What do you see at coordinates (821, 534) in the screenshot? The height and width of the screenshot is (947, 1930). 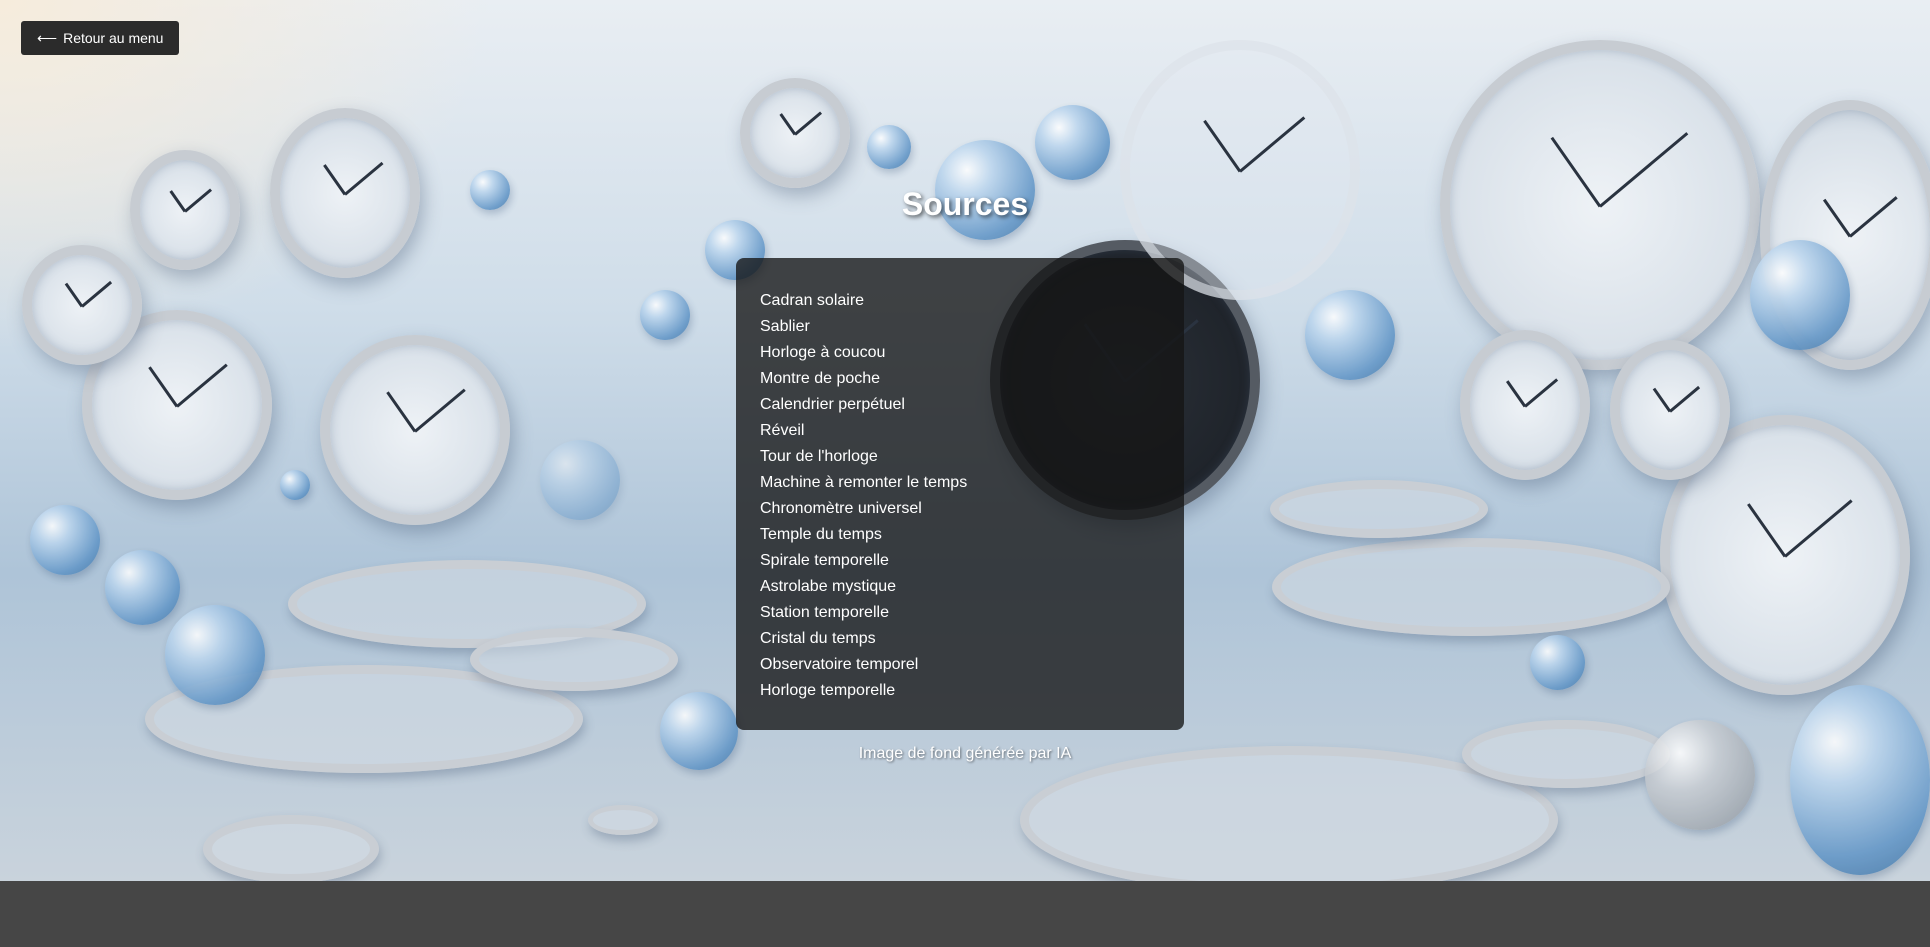 I see `list-item: Temple du temps` at bounding box center [821, 534].